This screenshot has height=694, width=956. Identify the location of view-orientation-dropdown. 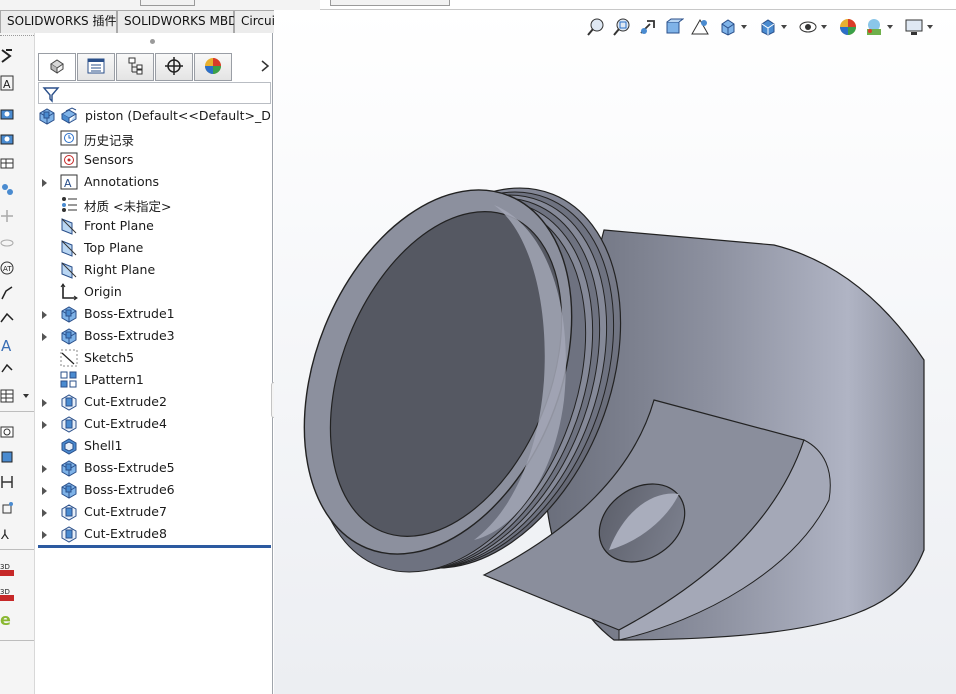
(744, 27).